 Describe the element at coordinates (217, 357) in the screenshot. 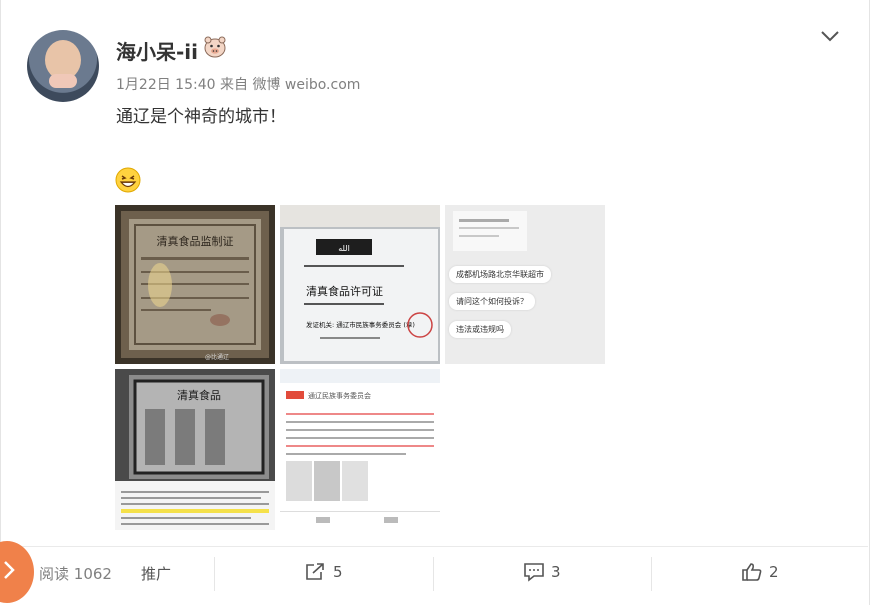

I see `image-1-watermark: @比通辽` at that location.